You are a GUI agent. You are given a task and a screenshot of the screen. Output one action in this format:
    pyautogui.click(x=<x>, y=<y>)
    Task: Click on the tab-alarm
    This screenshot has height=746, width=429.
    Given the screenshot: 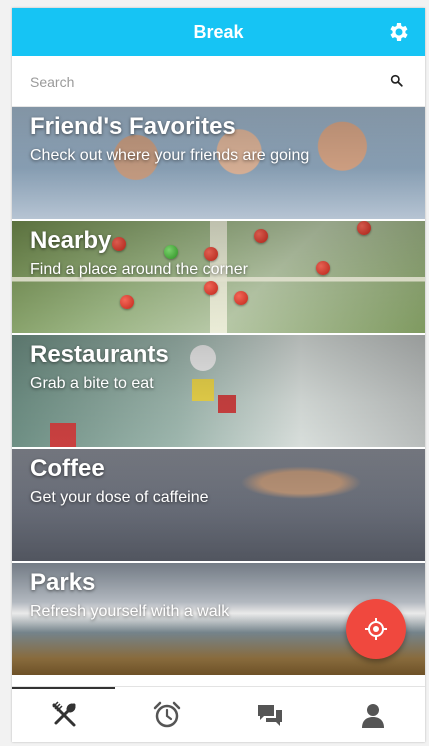 What is the action you would take?
    pyautogui.click(x=166, y=714)
    